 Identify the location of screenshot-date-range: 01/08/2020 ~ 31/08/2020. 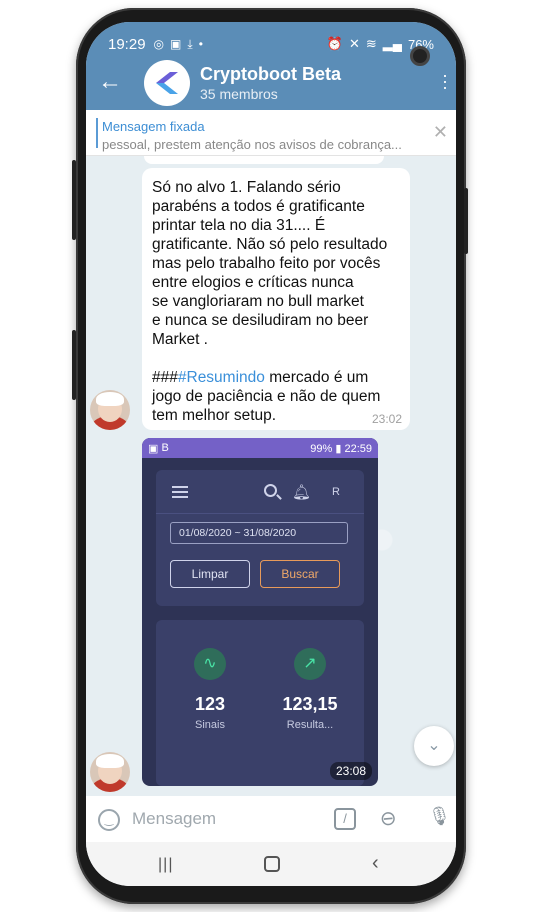
(259, 533).